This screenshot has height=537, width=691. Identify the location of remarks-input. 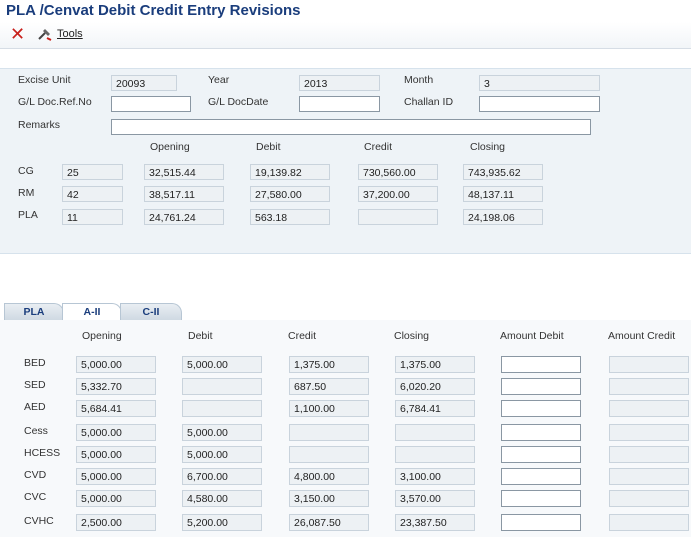
(351, 127).